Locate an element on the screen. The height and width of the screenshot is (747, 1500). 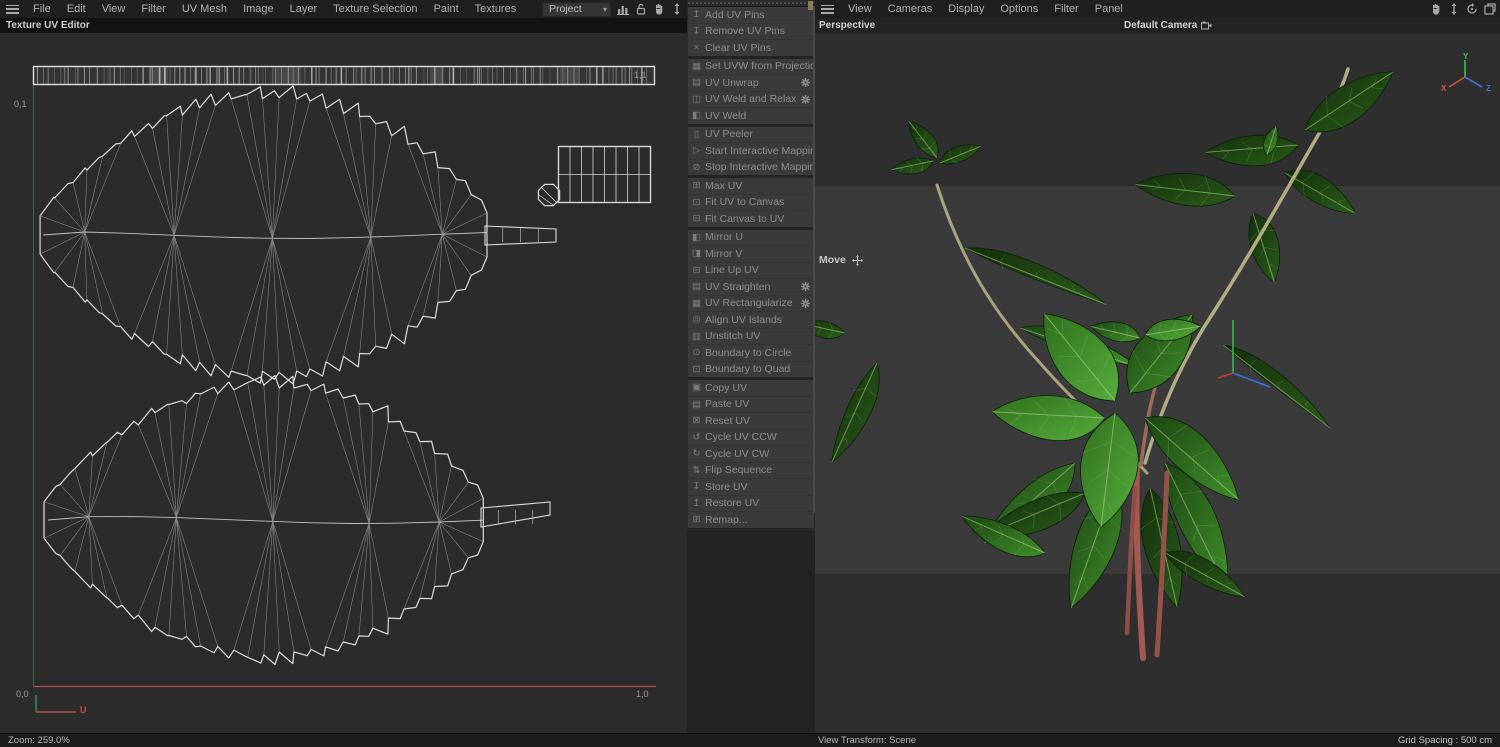
palette-item-label: UV Weld and Relax is located at coordinates (751, 99).